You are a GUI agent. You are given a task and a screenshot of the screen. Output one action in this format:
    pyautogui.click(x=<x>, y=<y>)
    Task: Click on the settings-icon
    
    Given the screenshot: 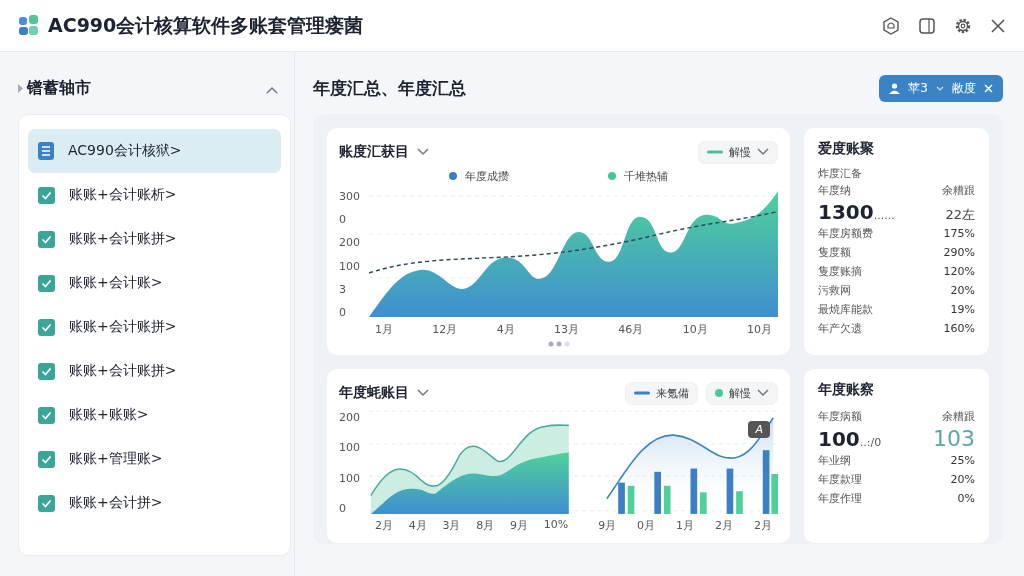 What is the action you would take?
    pyautogui.click(x=963, y=25)
    